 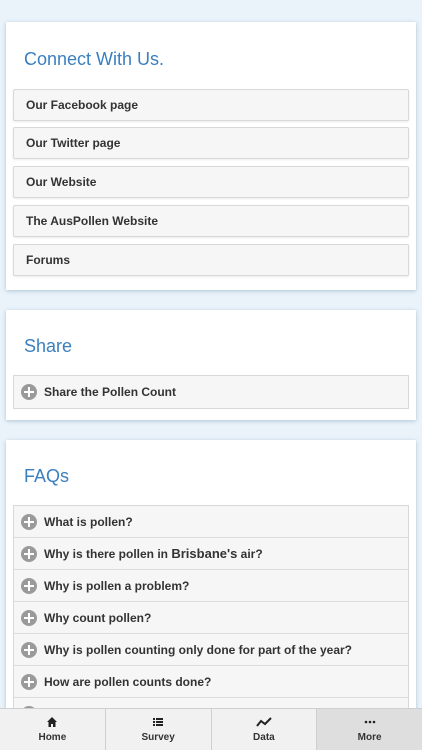 I want to click on faq-item: How are pollen counts done?, so click(x=211, y=682).